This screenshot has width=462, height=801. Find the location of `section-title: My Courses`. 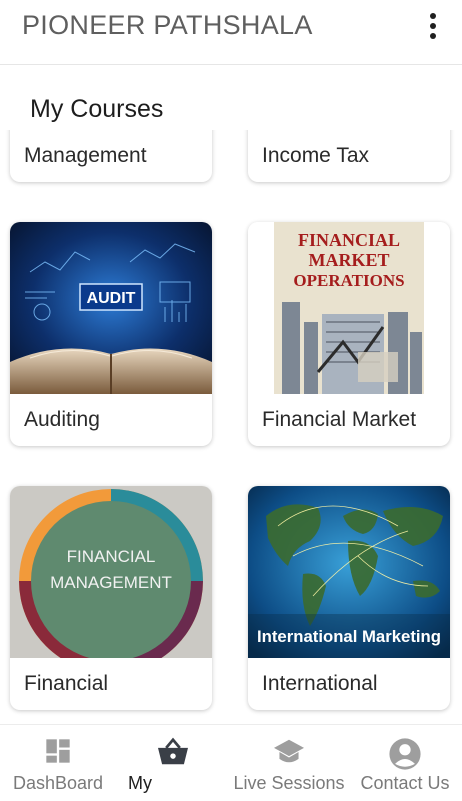

section-title: My Courses is located at coordinates (97, 109).